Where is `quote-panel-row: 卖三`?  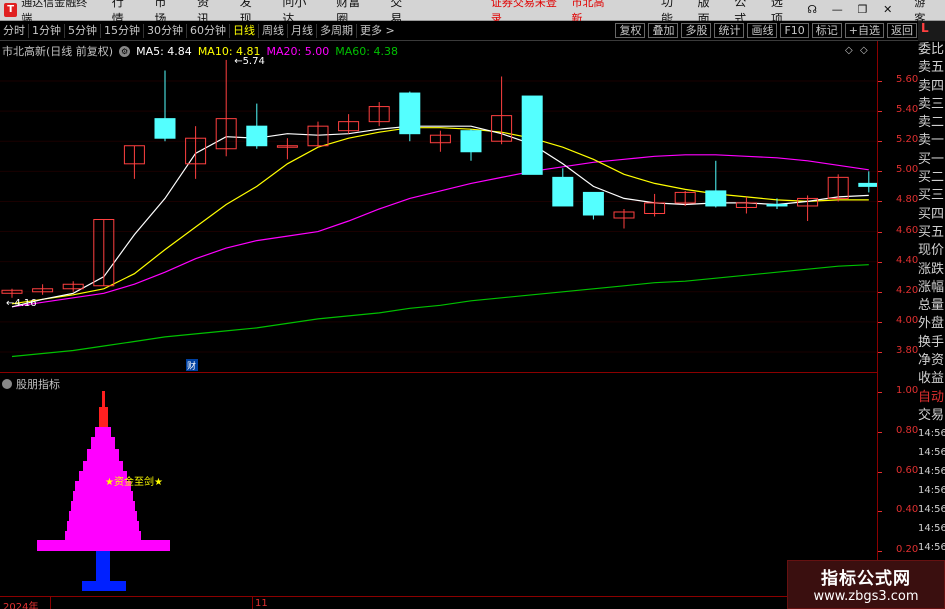 quote-panel-row: 卖三 is located at coordinates (931, 104).